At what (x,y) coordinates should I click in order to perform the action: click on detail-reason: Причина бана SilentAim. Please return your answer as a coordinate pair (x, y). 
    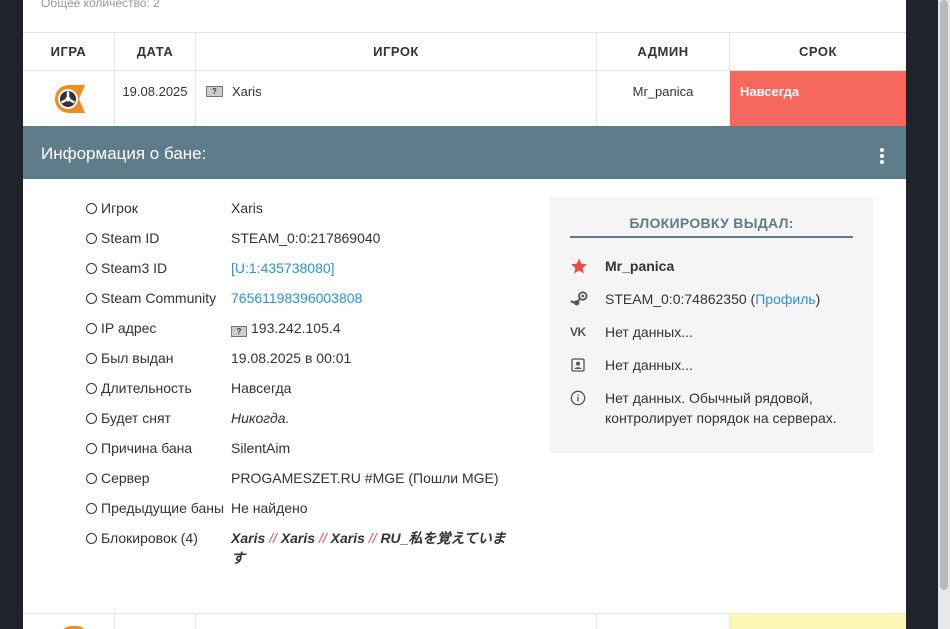
    Looking at the image, I should click on (296, 448).